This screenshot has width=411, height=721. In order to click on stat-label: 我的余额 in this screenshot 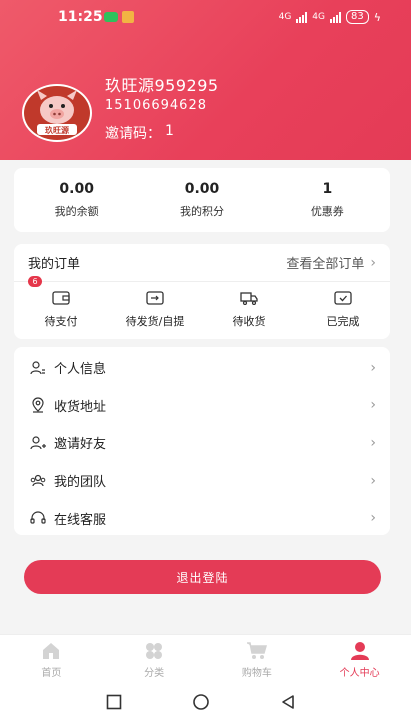, I will do `click(76, 211)`.